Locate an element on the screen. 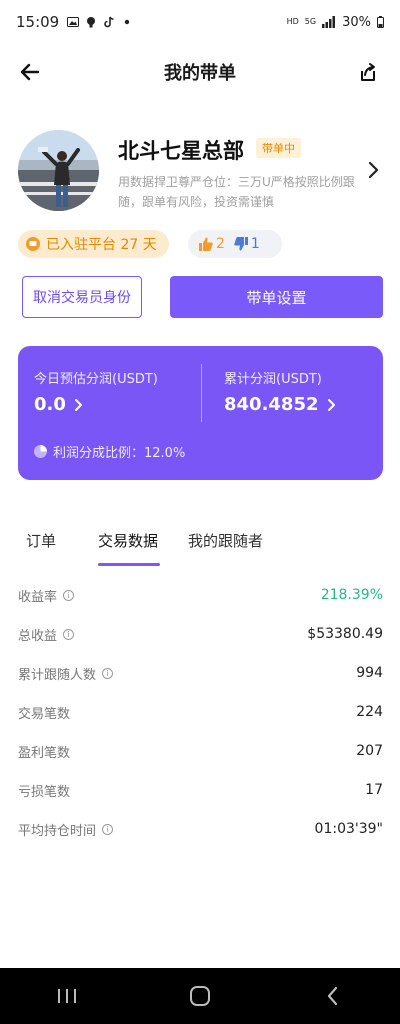 This screenshot has width=400, height=1024. gallery-icon is located at coordinates (73, 22).